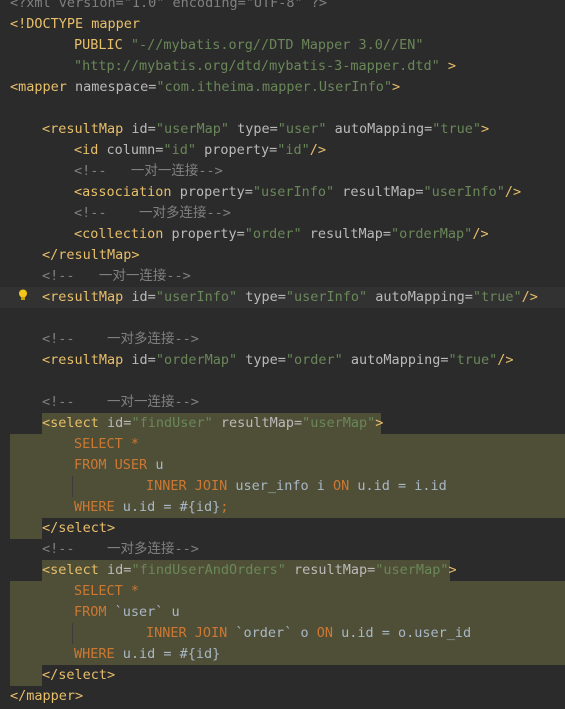 The width and height of the screenshot is (565, 709). What do you see at coordinates (287, 696) in the screenshot?
I see `code-line: </mapper>` at bounding box center [287, 696].